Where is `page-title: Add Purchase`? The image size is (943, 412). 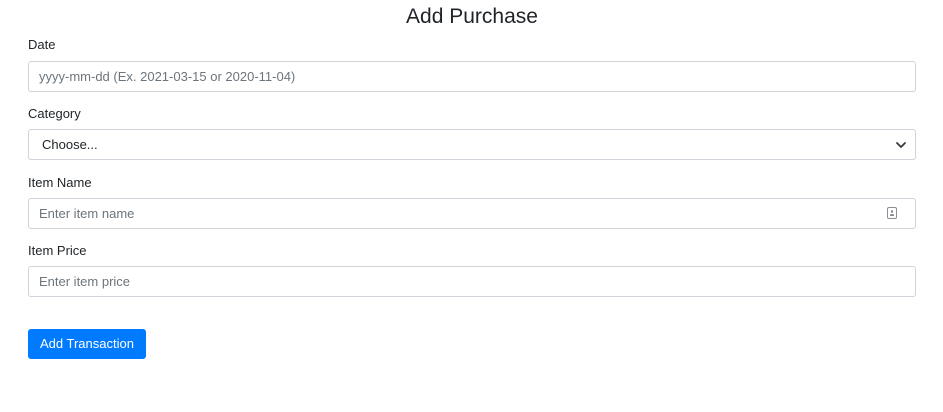
page-title: Add Purchase is located at coordinates (472, 16).